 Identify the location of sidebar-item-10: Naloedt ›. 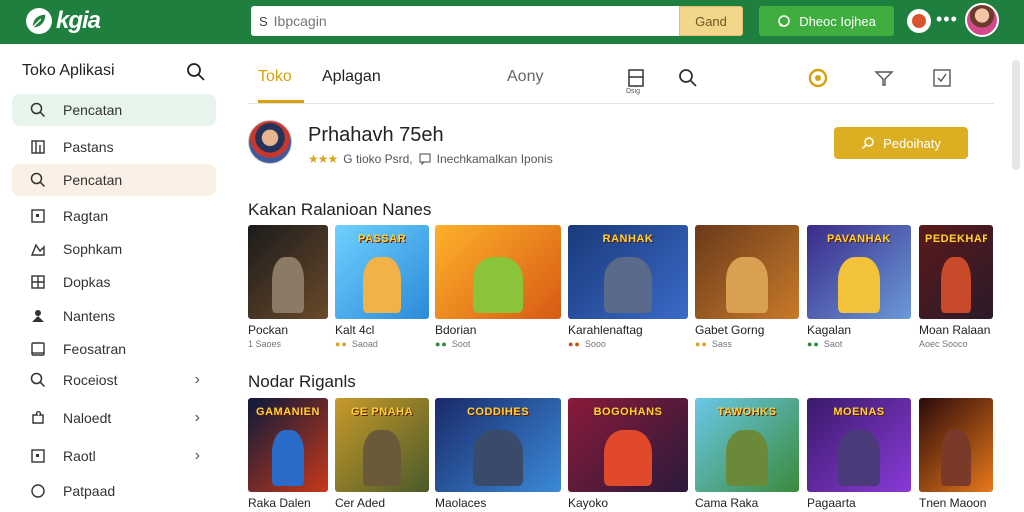
(114, 418).